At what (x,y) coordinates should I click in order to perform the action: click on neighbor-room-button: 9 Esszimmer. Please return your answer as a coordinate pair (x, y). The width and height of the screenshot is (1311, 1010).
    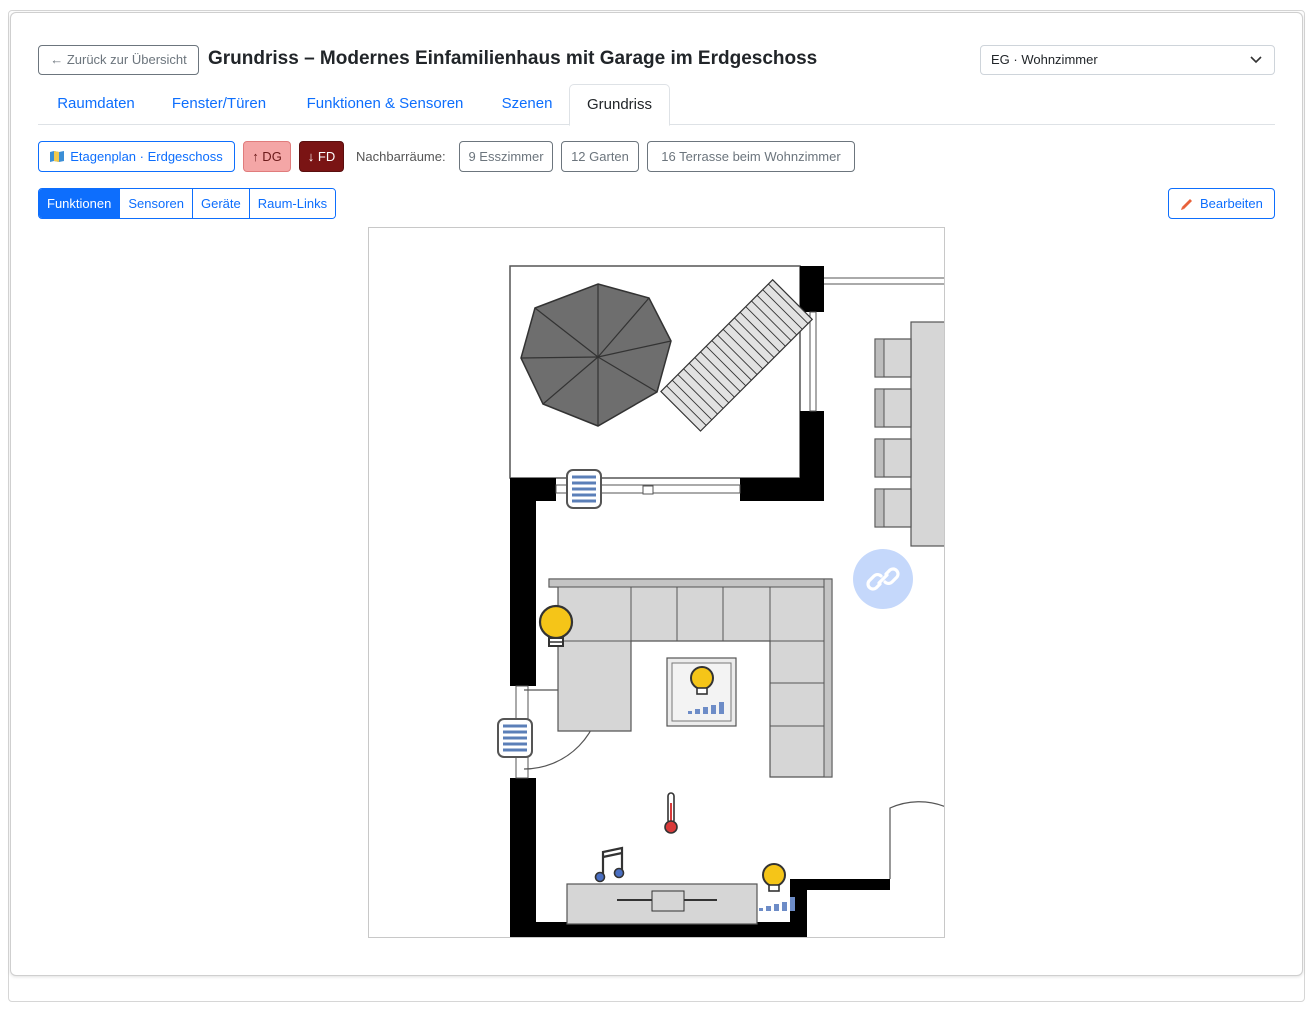
    Looking at the image, I should click on (506, 156).